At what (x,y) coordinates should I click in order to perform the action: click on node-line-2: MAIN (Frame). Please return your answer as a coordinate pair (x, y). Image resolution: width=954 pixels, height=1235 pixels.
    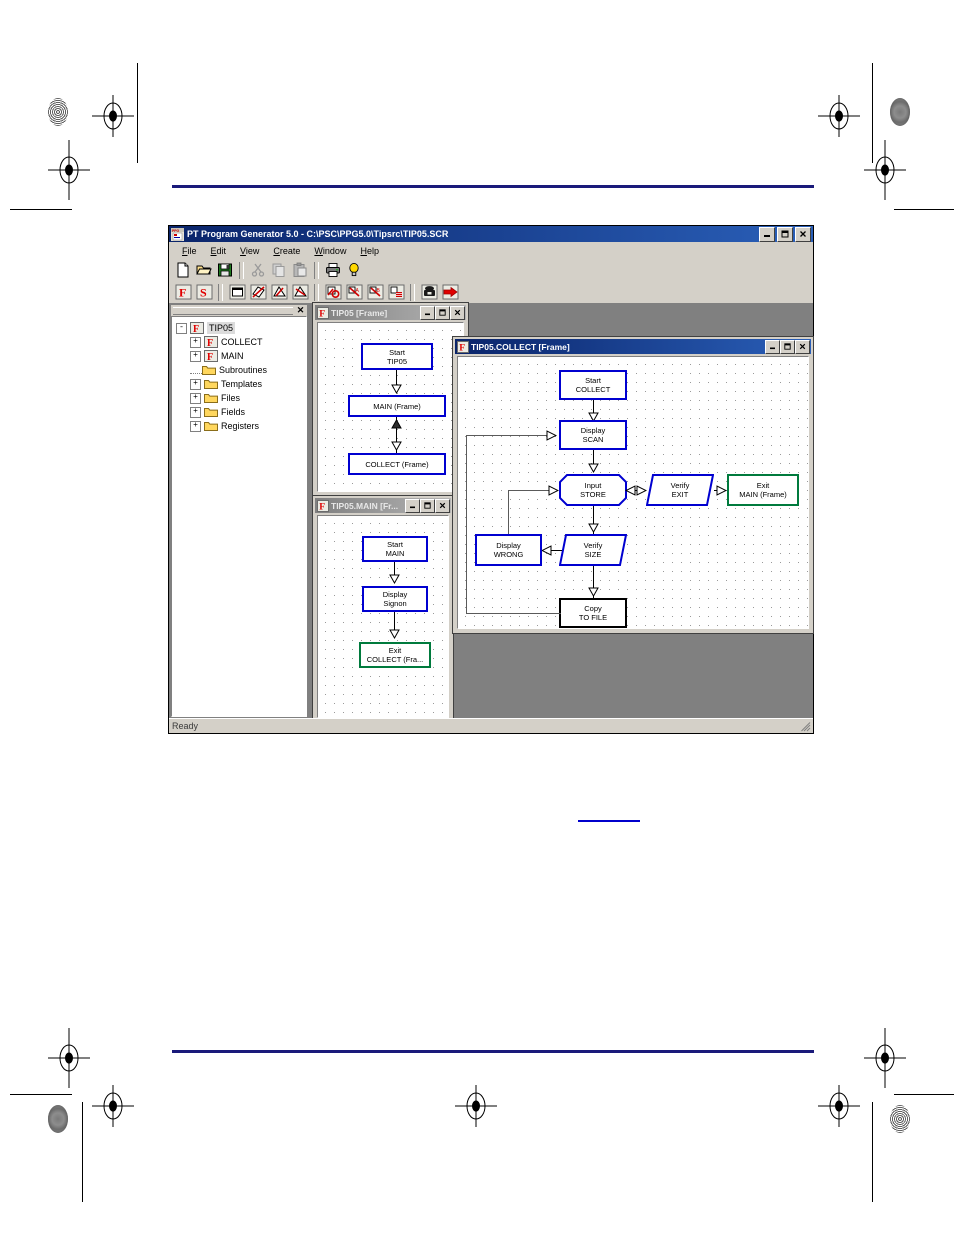
    Looking at the image, I should click on (763, 494).